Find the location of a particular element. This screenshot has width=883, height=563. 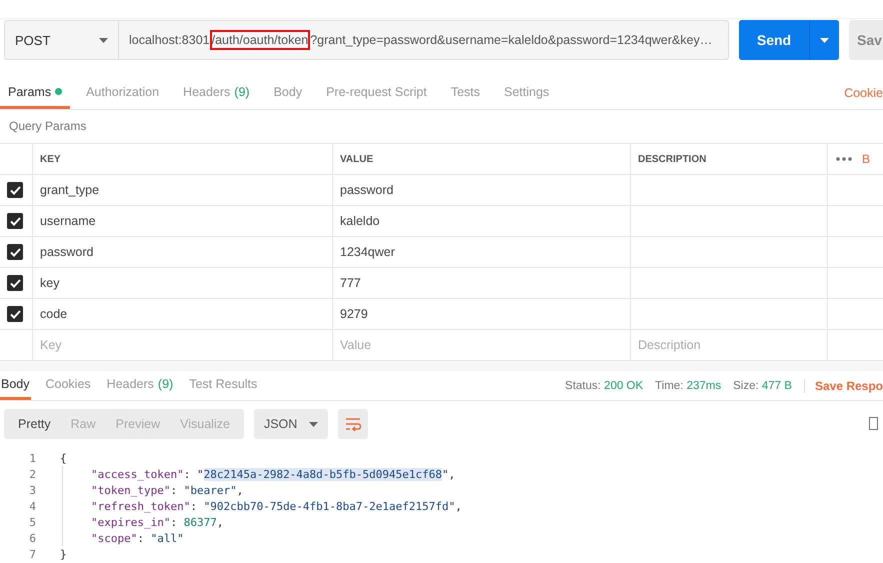

request-tab: Body is located at coordinates (288, 93).